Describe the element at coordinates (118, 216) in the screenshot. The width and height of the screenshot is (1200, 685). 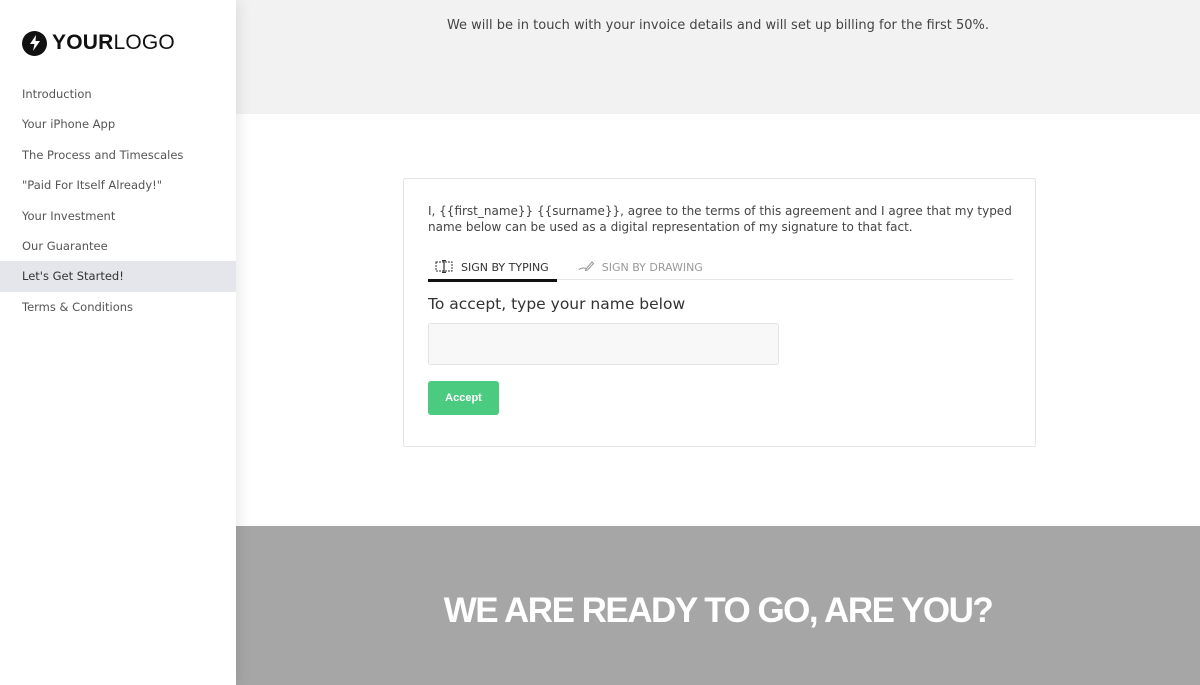
I see `sidebar-item-investment: Your Investment` at that location.